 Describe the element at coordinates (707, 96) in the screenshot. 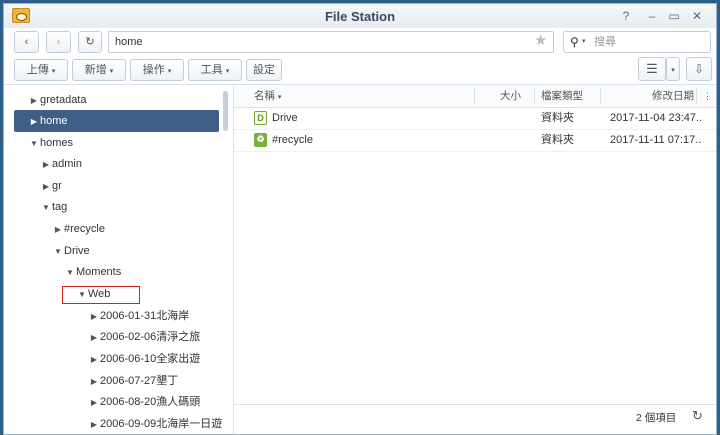

I see `column-options-icon: ⋮` at that location.